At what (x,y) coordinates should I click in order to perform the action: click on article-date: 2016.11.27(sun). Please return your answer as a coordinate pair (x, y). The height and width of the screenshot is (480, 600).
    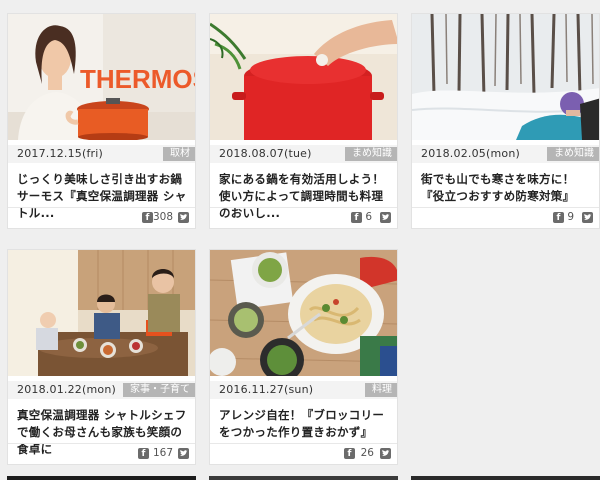
    Looking at the image, I should click on (266, 389).